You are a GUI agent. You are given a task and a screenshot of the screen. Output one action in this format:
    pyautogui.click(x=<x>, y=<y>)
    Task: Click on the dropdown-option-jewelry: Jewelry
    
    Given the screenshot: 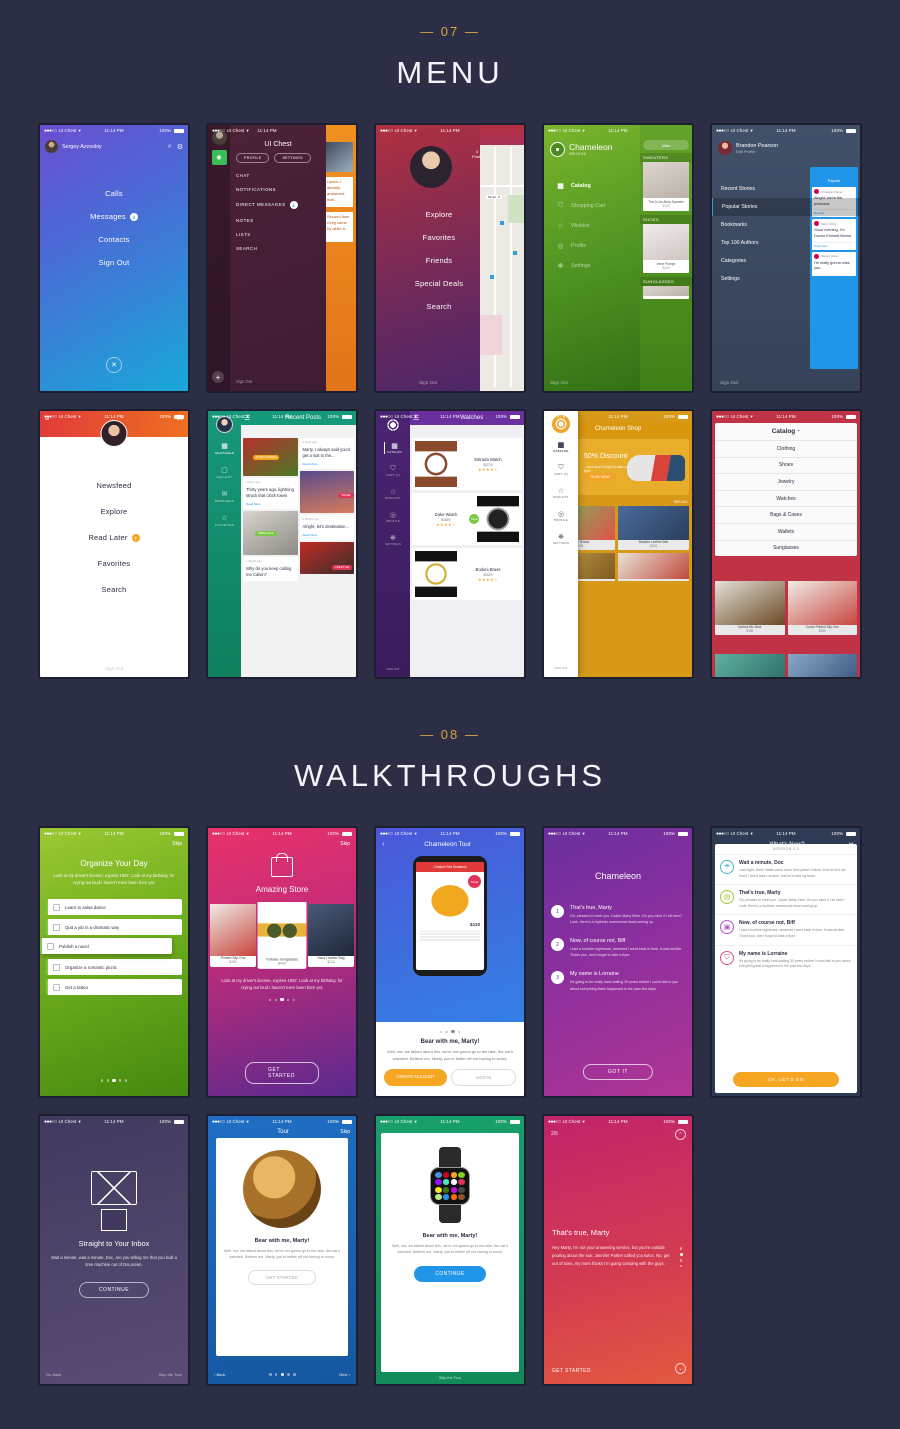 What is the action you would take?
    pyautogui.click(x=786, y=481)
    